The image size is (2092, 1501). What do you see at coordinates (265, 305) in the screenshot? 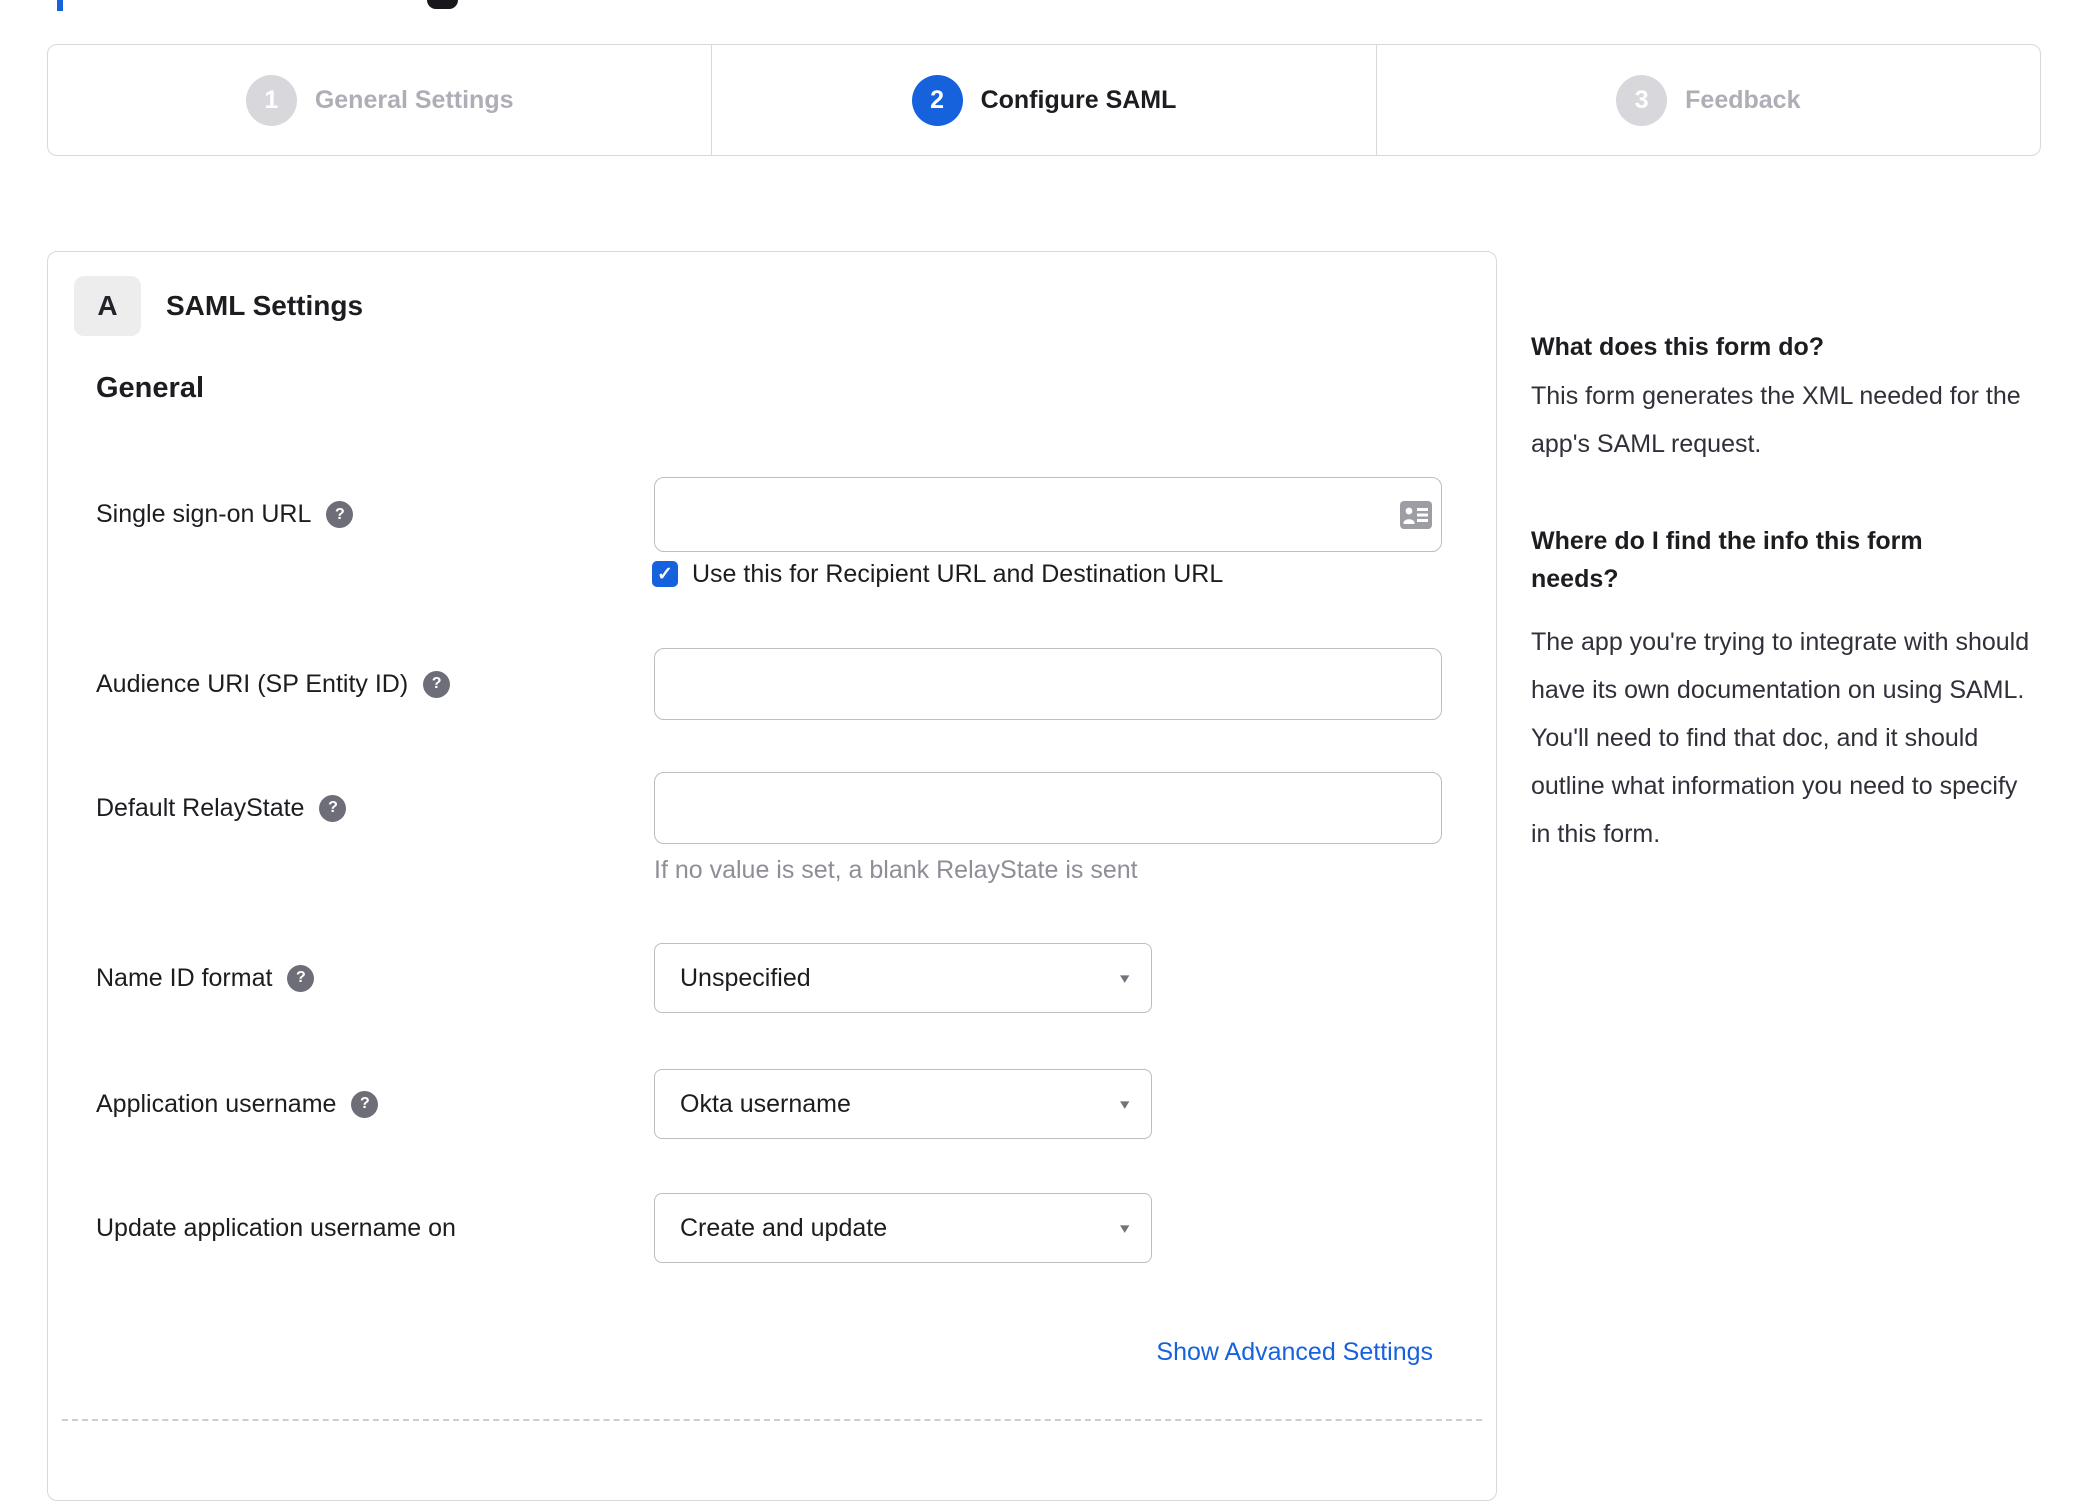
I see `section-title: SAML Settings` at bounding box center [265, 305].